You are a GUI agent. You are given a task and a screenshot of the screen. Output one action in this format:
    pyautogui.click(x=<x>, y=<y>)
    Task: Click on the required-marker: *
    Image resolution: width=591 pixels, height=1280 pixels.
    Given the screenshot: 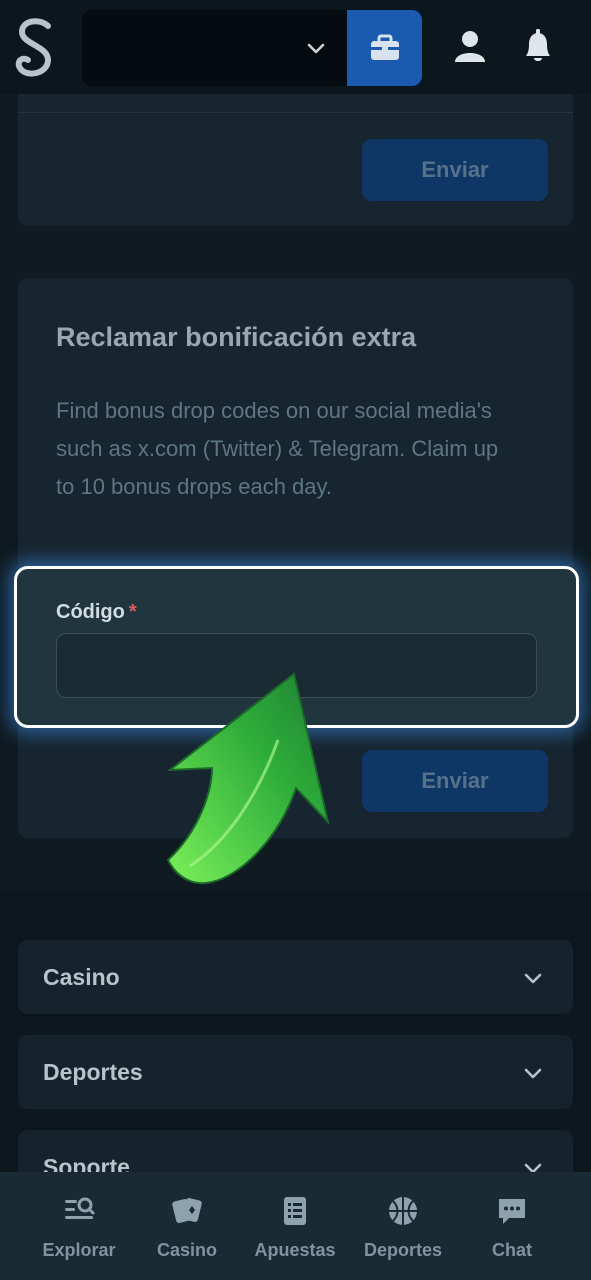 What is the action you would take?
    pyautogui.click(x=132, y=612)
    